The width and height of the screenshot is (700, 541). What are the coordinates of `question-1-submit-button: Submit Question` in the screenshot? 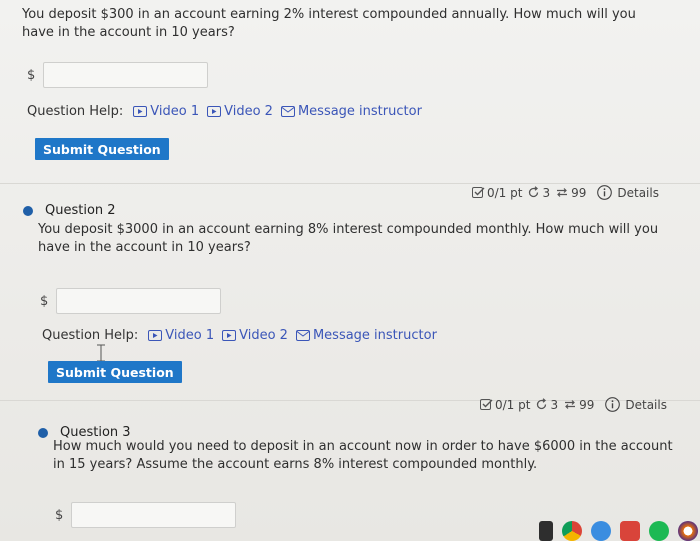 It's located at (102, 149).